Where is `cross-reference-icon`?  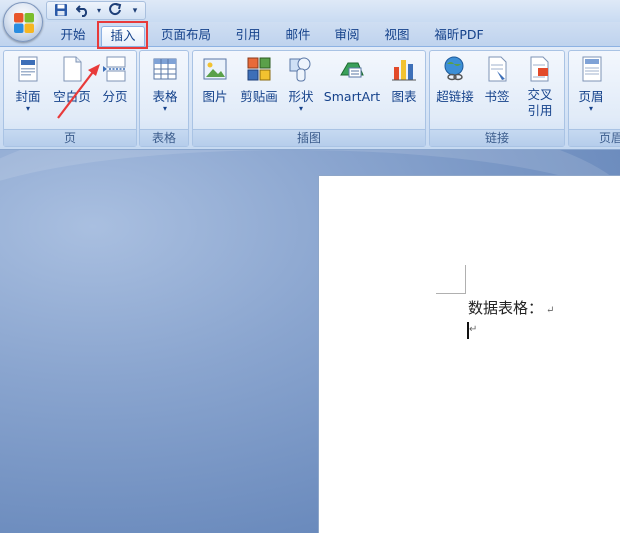 cross-reference-icon is located at coordinates (540, 69).